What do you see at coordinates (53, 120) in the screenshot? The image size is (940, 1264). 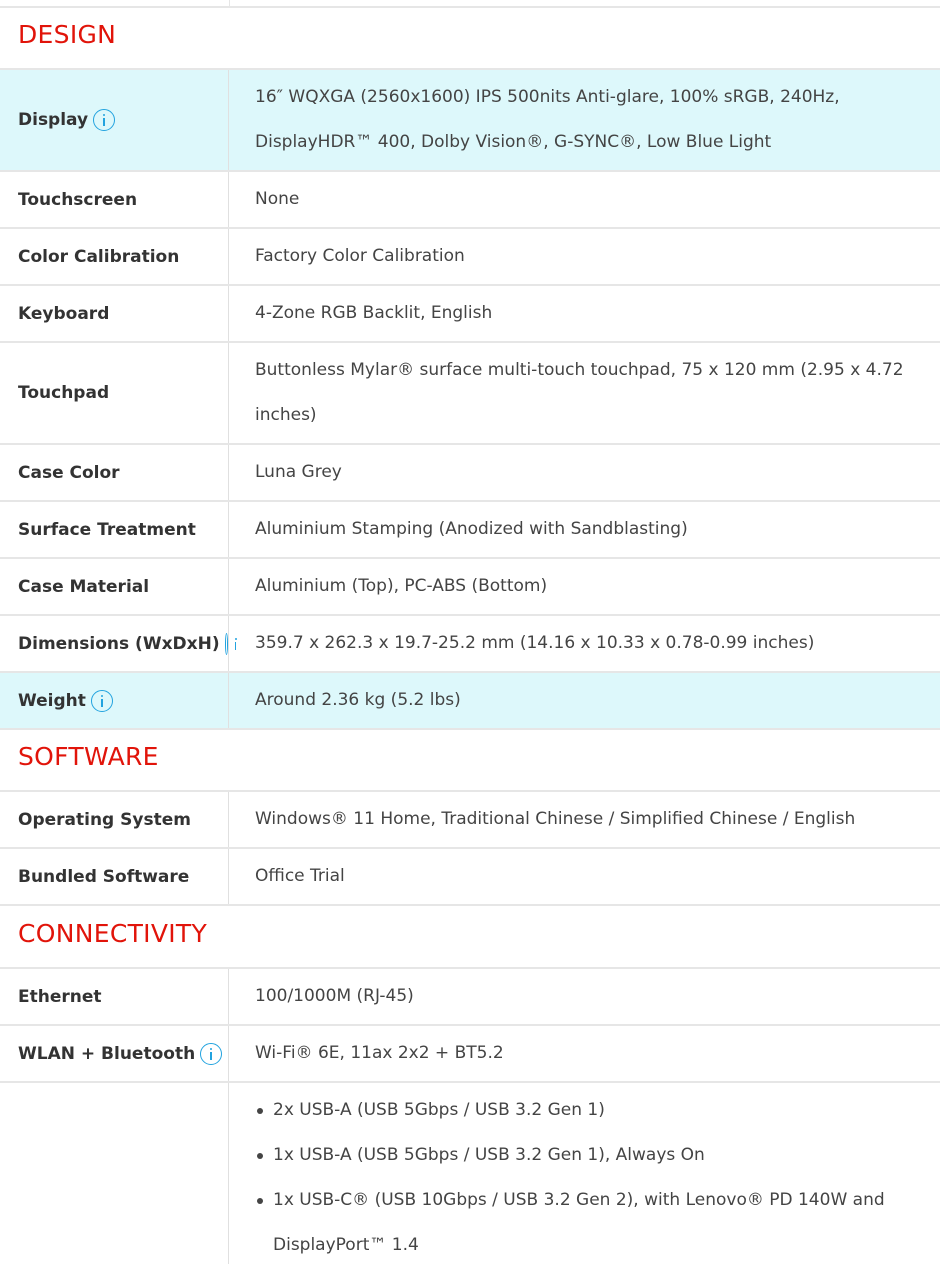 I see `spec-label: Display` at bounding box center [53, 120].